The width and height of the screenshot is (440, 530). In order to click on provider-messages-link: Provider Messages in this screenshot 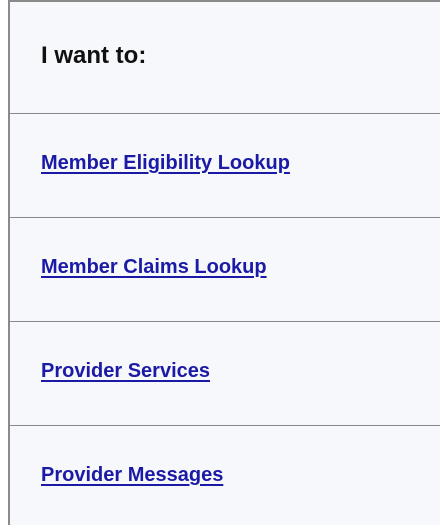, I will do `click(132, 475)`.